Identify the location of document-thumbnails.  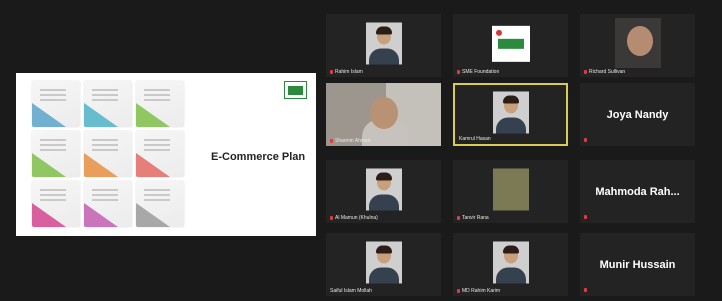
(112, 156).